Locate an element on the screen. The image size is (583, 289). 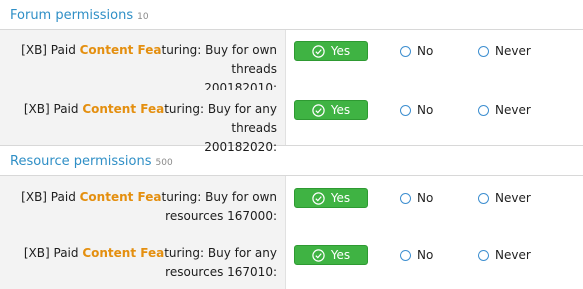
forum-permissions-header: Forum permissions 10 is located at coordinates (291, 15).